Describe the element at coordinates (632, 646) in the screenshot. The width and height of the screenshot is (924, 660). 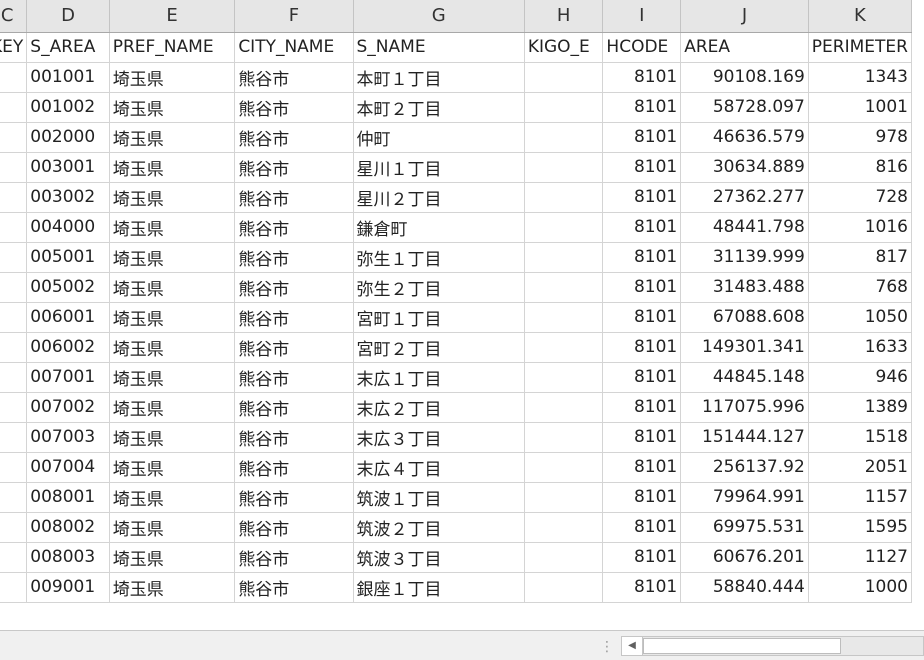
I see `scroll-left-arrow-icon: ◀` at that location.